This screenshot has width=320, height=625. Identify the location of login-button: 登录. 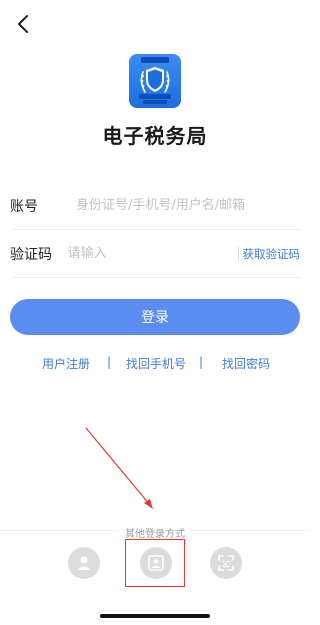
(155, 317).